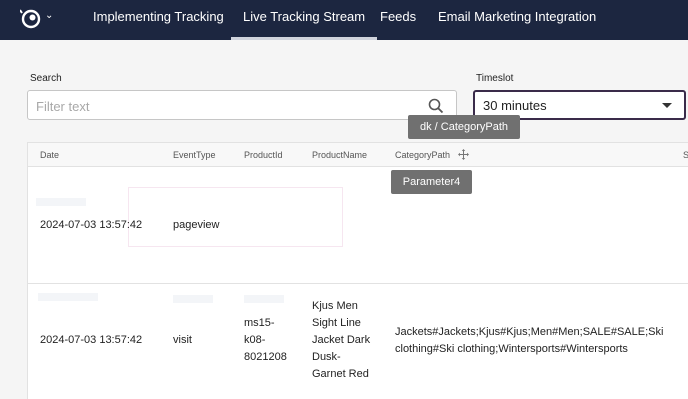 Image resolution: width=688 pixels, height=399 pixels. Describe the element at coordinates (436, 106) in the screenshot. I see `search-icon` at that location.